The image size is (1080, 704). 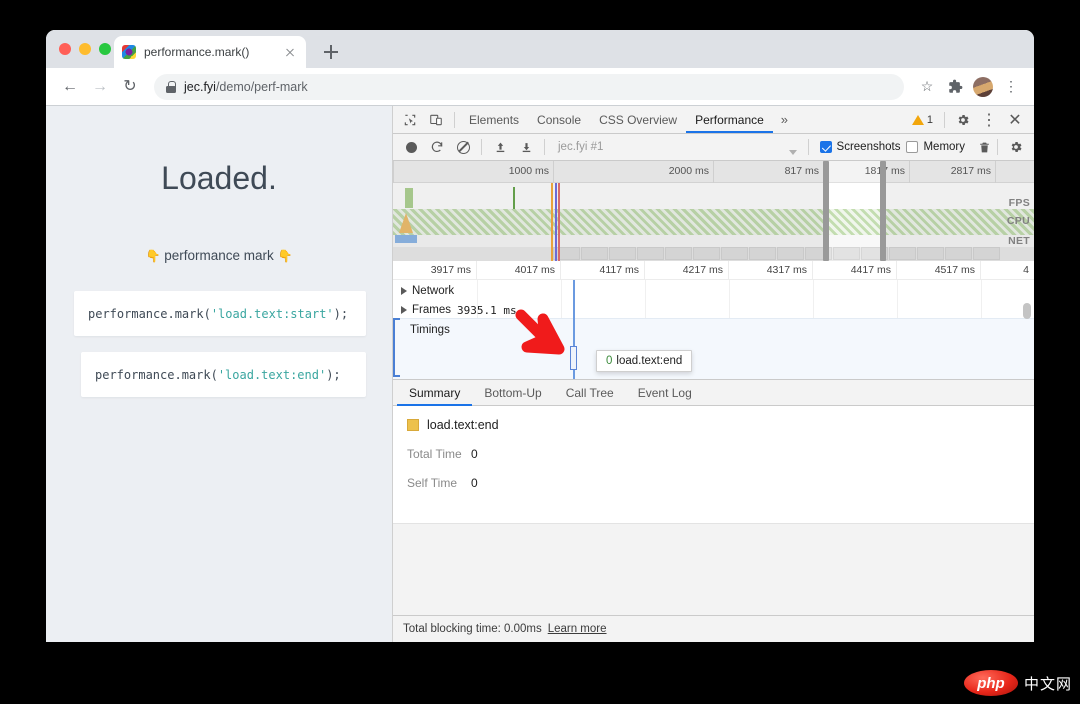 What do you see at coordinates (100, 87) in the screenshot?
I see `forward-icon: →` at bounding box center [100, 87].